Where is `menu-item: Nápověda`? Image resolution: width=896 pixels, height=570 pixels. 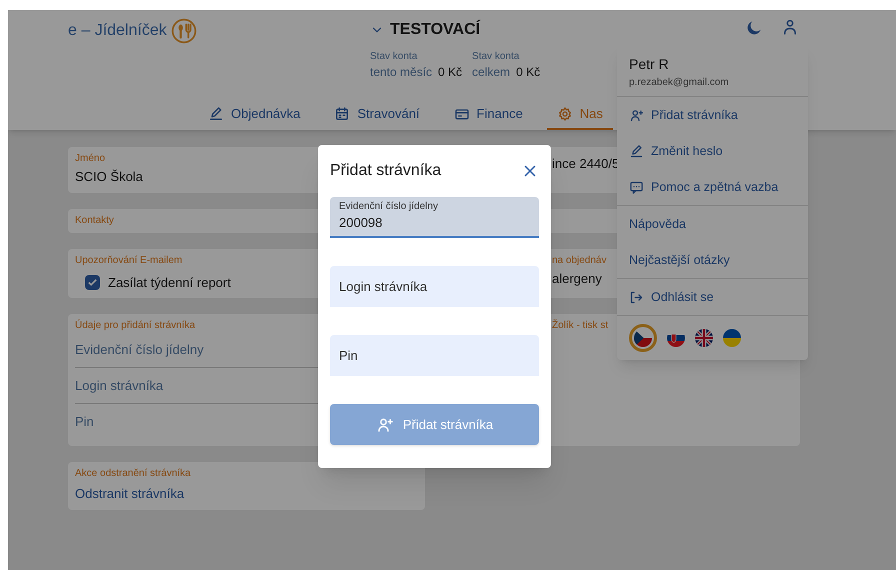
menu-item: Nápověda is located at coordinates (712, 224).